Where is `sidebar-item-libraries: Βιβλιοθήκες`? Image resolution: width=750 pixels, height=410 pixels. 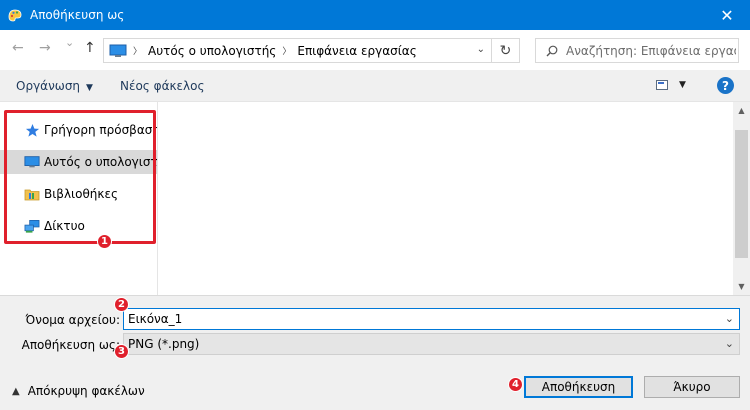 sidebar-item-libraries: Βιβλιοθήκες is located at coordinates (78, 194).